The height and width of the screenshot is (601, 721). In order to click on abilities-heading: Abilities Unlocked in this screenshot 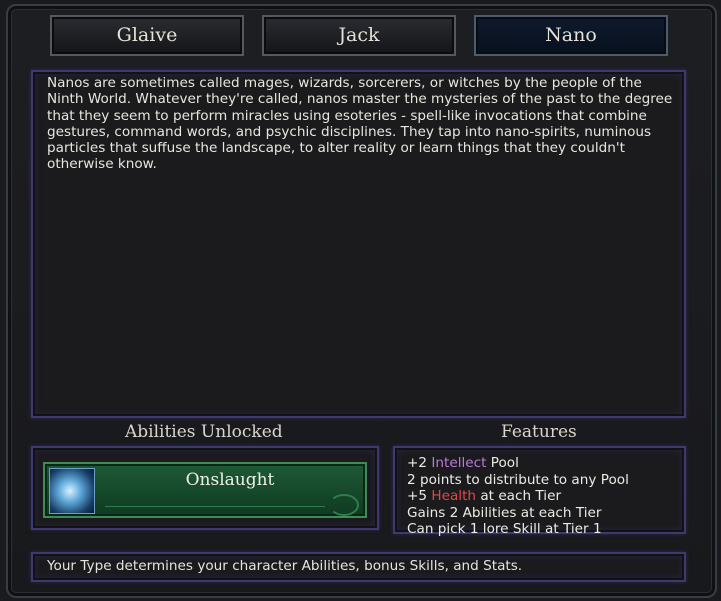, I will do `click(204, 432)`.